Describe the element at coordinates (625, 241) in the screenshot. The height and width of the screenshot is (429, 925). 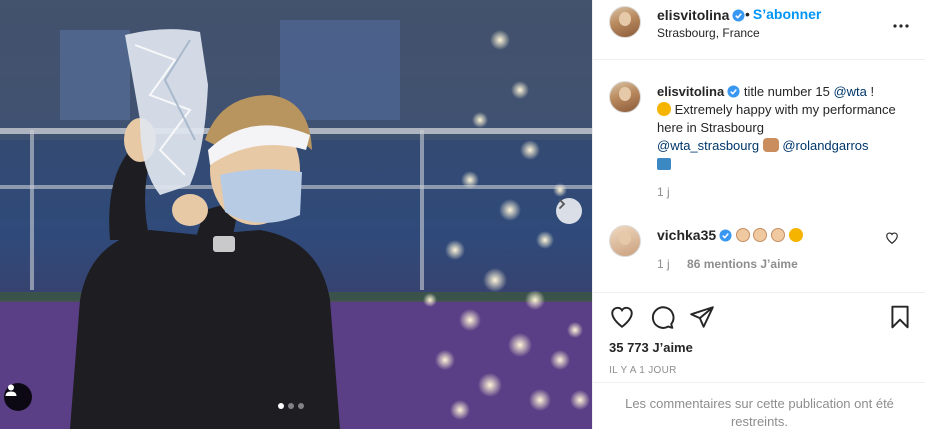
I see `commenter-avatar` at that location.